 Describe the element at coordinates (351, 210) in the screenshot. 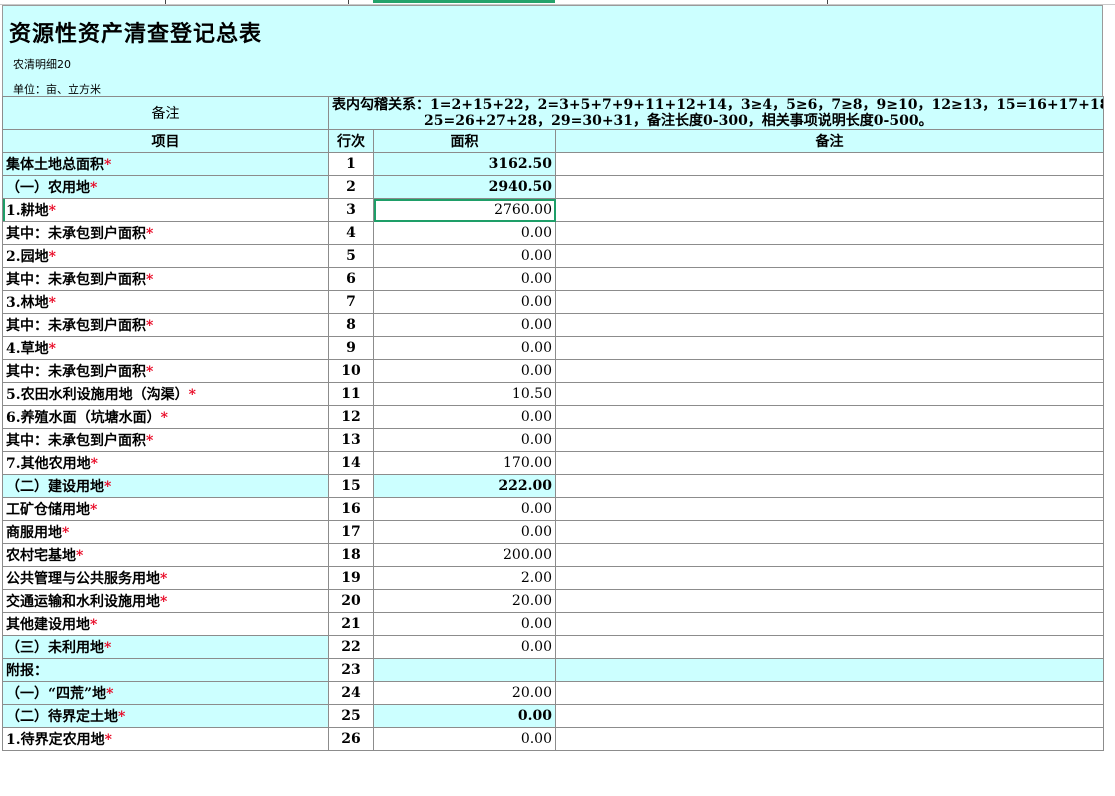

I see `row-number-cell: 3` at that location.